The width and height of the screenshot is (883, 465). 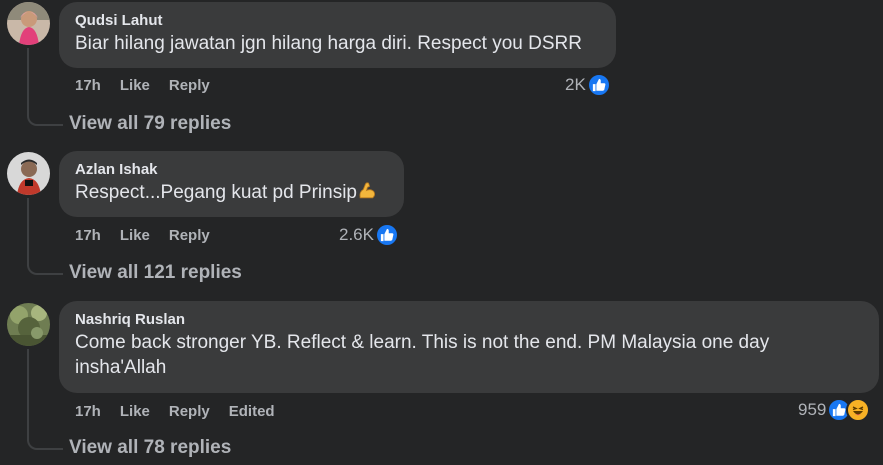 I want to click on reaction-summary: 2.6K, so click(x=369, y=235).